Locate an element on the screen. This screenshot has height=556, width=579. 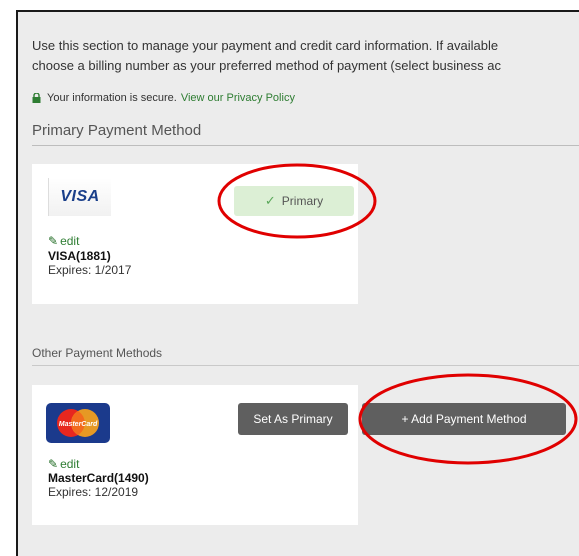
primary-section-title: Primary Payment Method is located at coordinates (117, 130).